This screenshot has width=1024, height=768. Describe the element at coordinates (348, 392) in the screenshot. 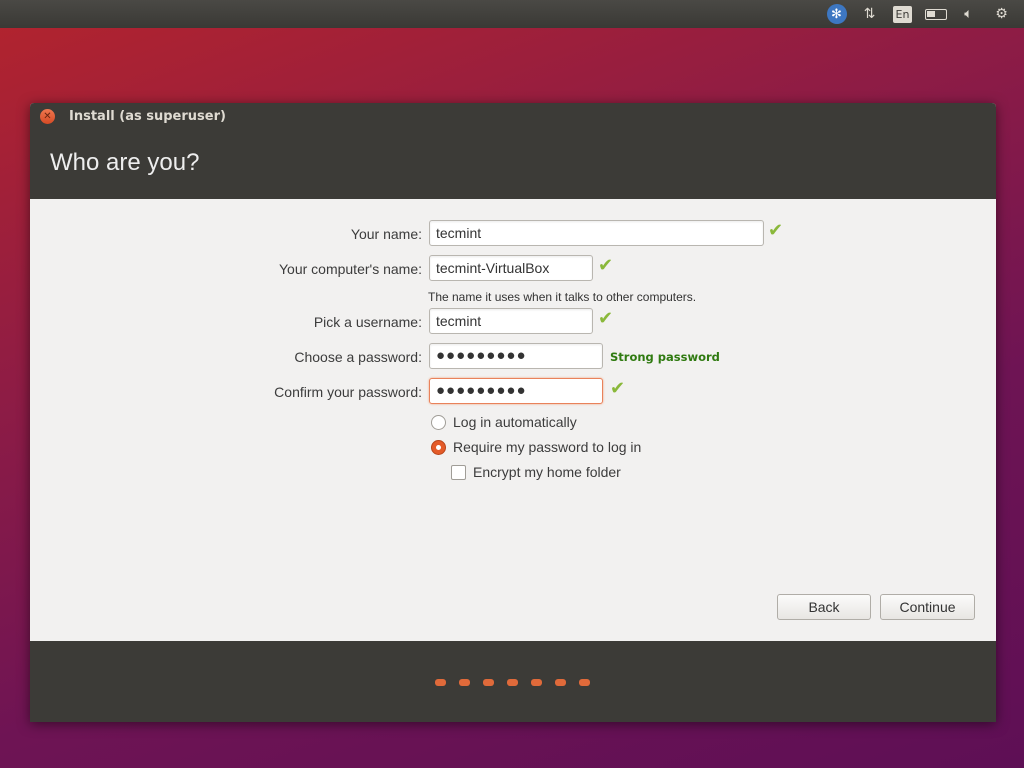

I see `confirm-password-label: Confirm your password:` at that location.